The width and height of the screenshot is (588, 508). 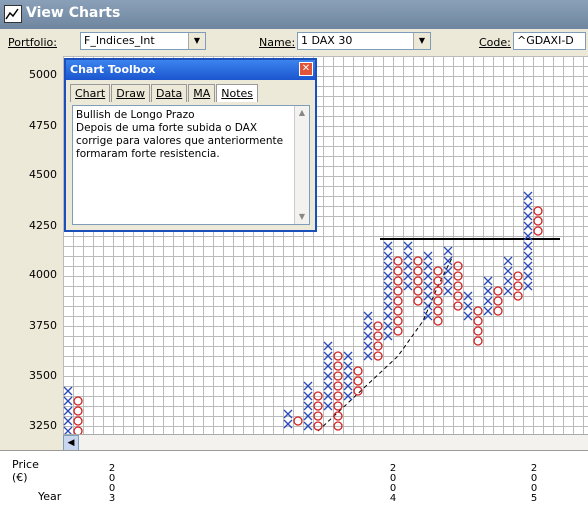 I want to click on portfolio-select: F_Indices_Int ▼, so click(x=143, y=41).